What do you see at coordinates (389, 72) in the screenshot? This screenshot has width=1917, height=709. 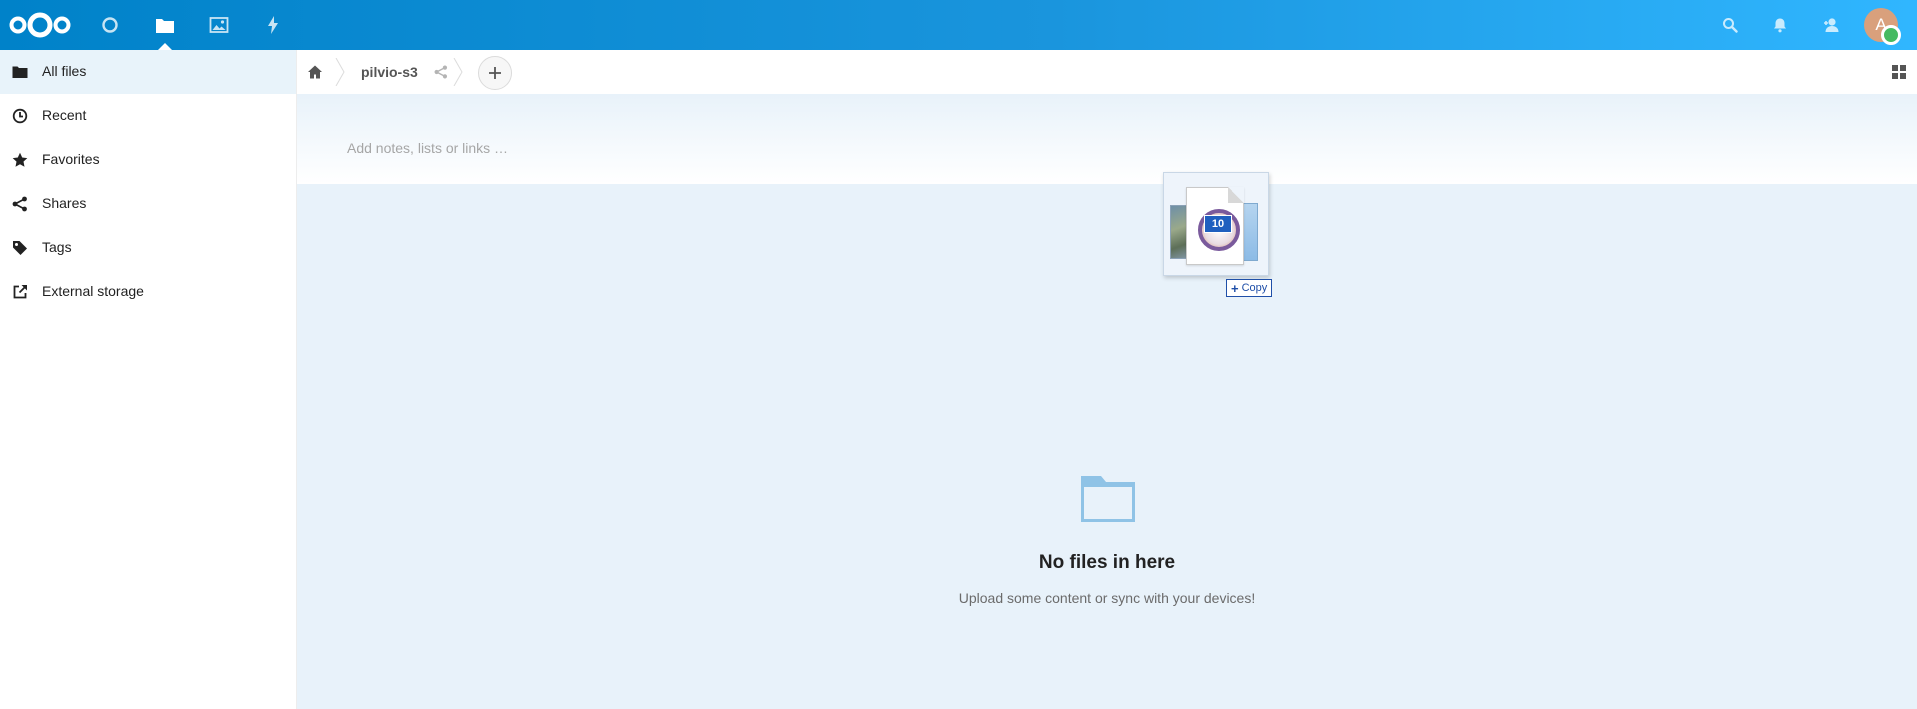 I see `breadcrumb-current-folder: pilvio-s3` at bounding box center [389, 72].